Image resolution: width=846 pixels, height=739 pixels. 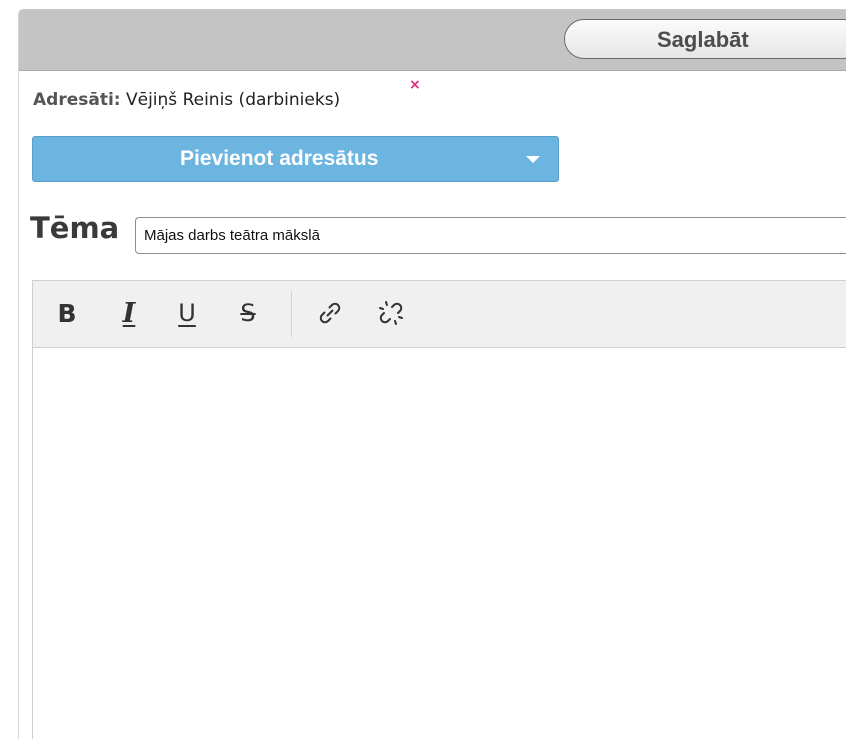 What do you see at coordinates (490, 235) in the screenshot?
I see `subject-input` at bounding box center [490, 235].